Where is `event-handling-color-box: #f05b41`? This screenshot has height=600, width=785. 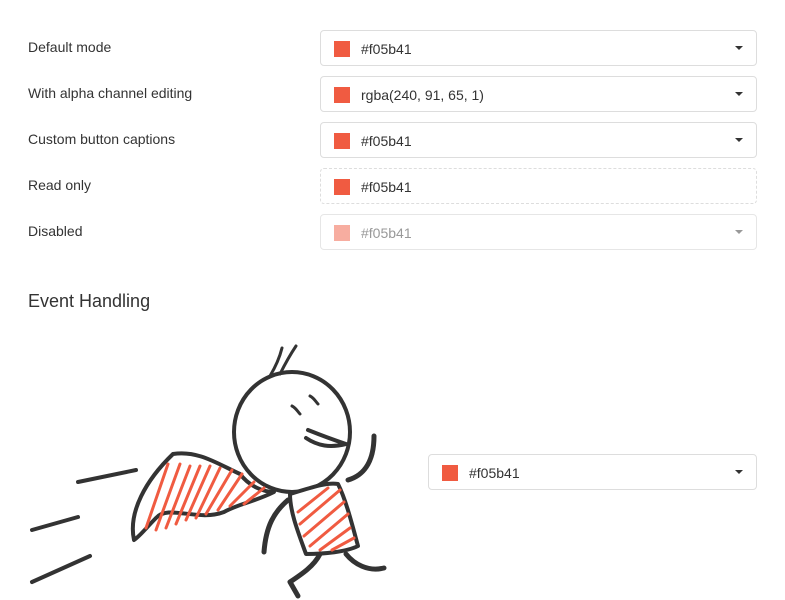
event-handling-color-box: #f05b41 is located at coordinates (592, 472).